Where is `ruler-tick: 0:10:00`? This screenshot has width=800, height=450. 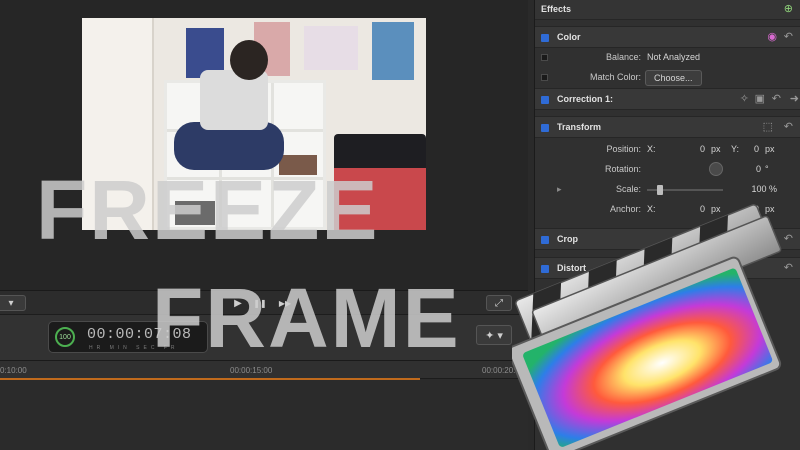
ruler-tick: 0:10:00 is located at coordinates (13, 370).